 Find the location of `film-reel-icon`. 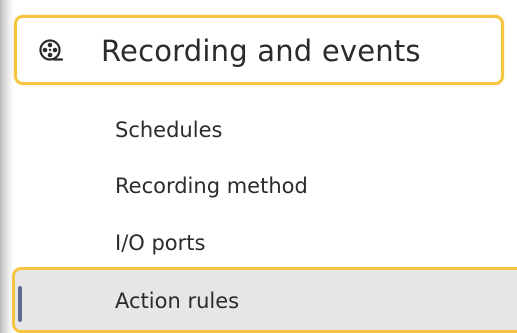

film-reel-icon is located at coordinates (51, 51).